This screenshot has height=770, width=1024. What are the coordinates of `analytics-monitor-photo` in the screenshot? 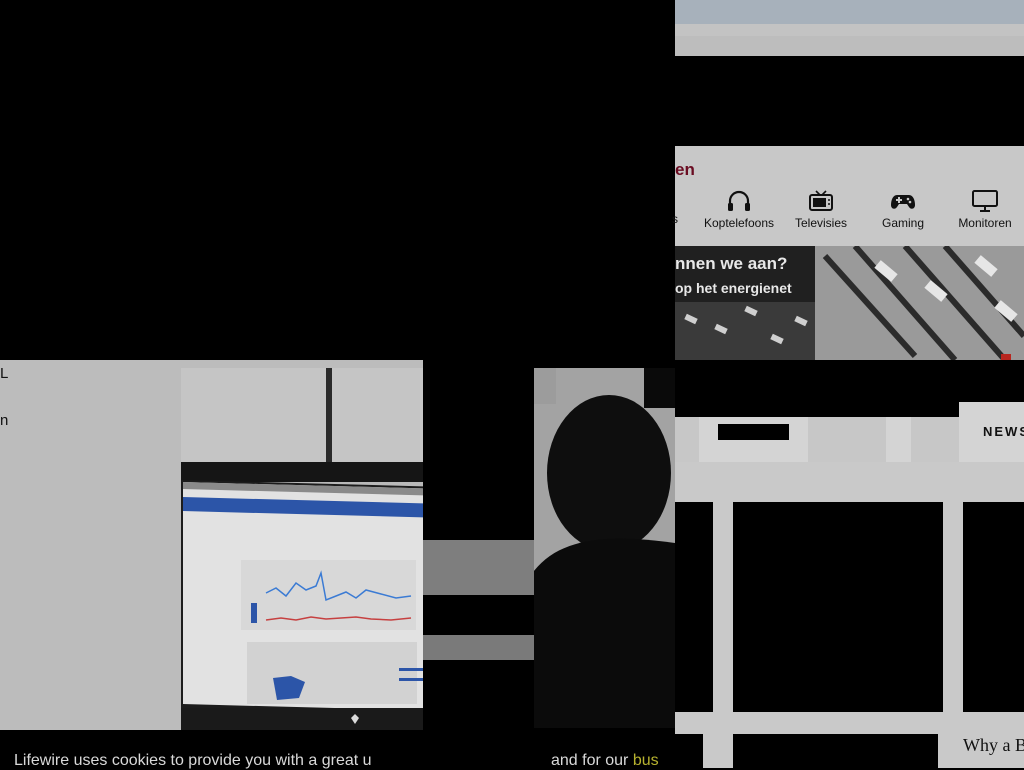 It's located at (302, 549).